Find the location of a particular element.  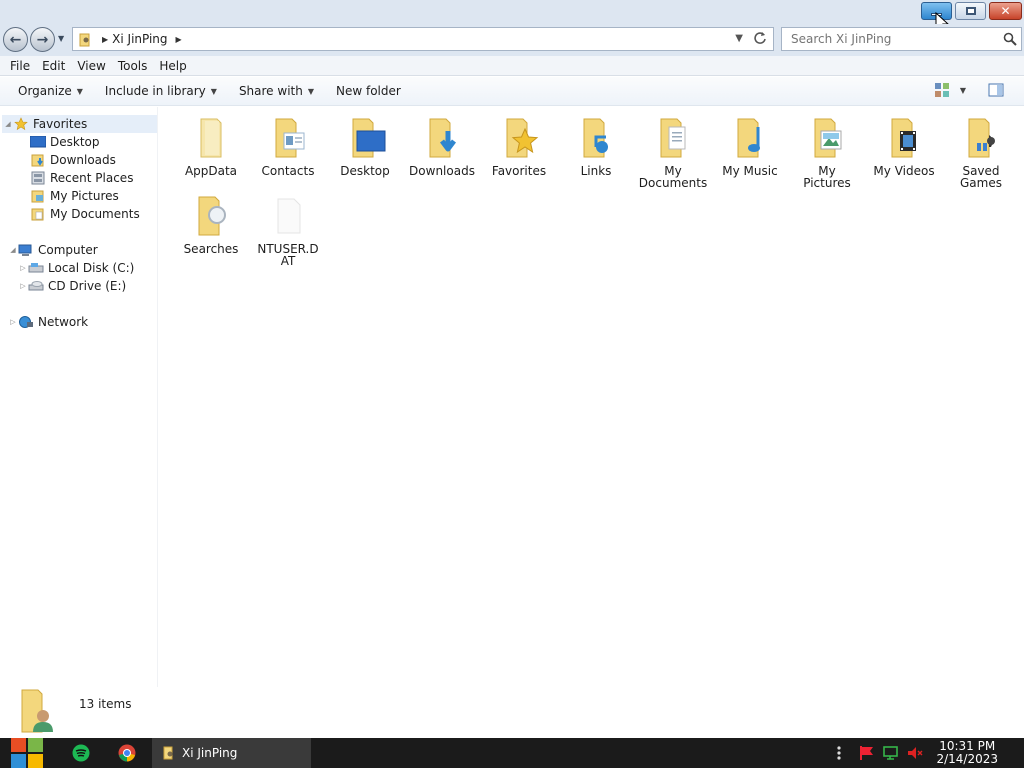

preview-pane-icon is located at coordinates (996, 90).